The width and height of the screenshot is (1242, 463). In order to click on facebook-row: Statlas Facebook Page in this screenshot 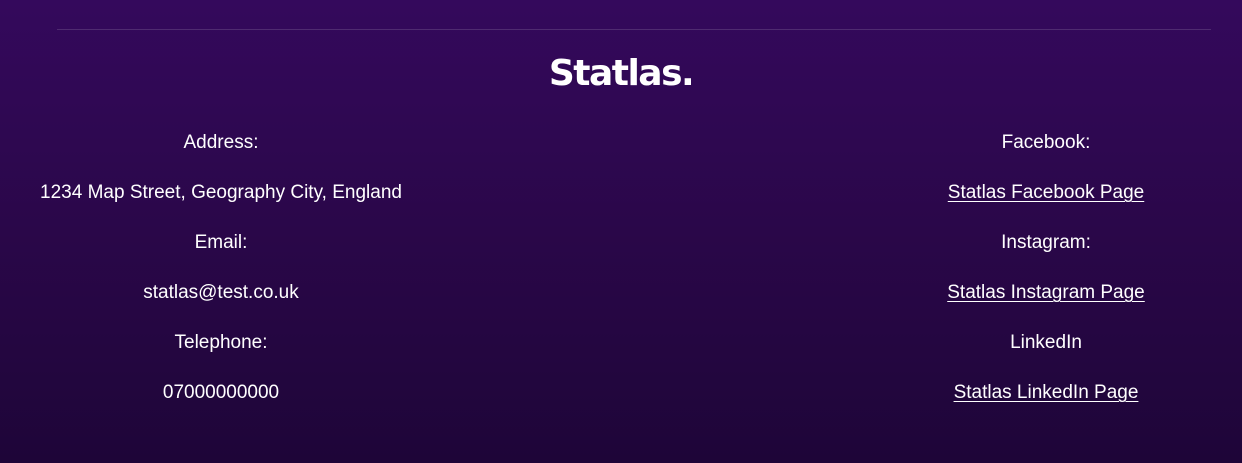, I will do `click(1044, 203)`.